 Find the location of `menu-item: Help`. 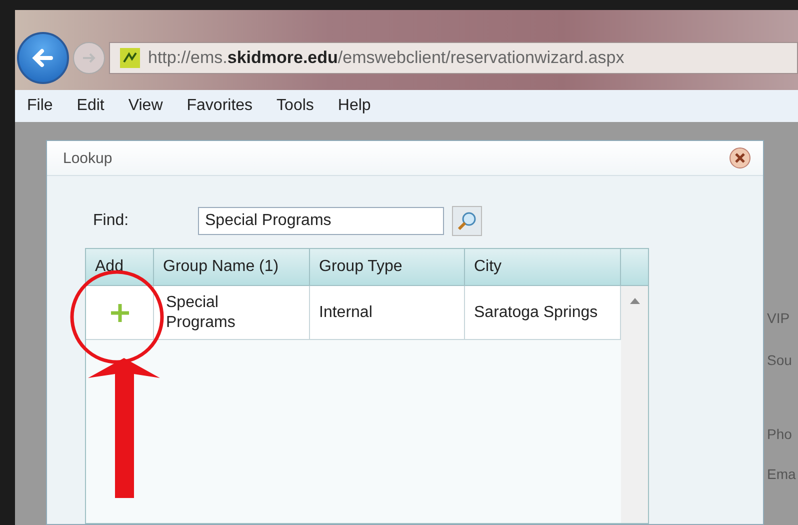

menu-item: Help is located at coordinates (354, 106).